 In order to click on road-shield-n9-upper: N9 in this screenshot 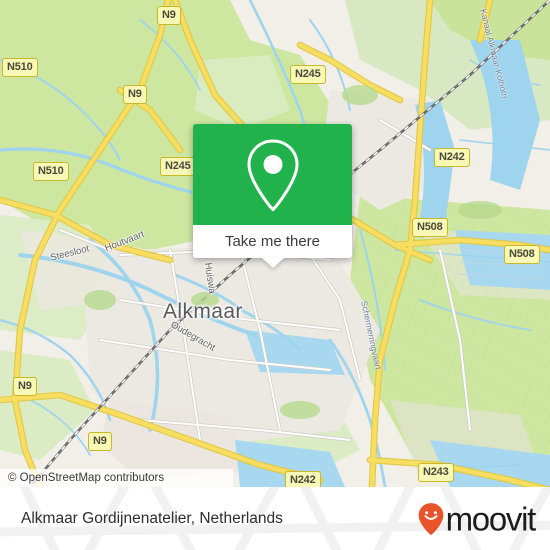, I will do `click(135, 94)`.